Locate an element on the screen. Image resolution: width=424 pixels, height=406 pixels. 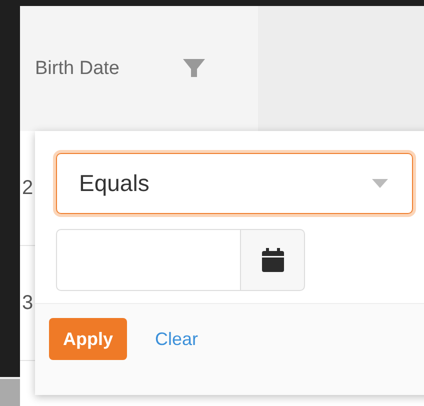
calendar-icon is located at coordinates (273, 260).